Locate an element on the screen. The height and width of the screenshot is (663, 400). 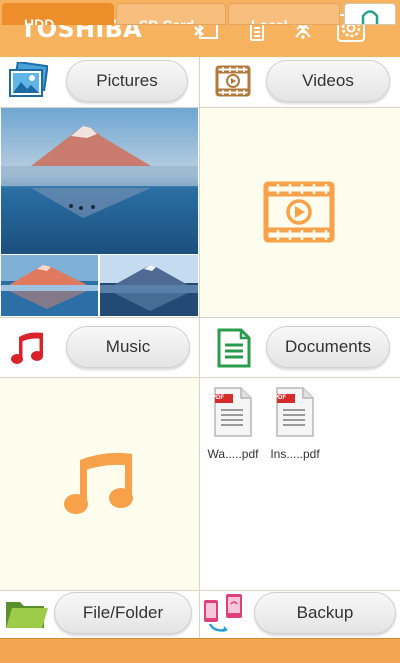
music-button: Music is located at coordinates (128, 347).